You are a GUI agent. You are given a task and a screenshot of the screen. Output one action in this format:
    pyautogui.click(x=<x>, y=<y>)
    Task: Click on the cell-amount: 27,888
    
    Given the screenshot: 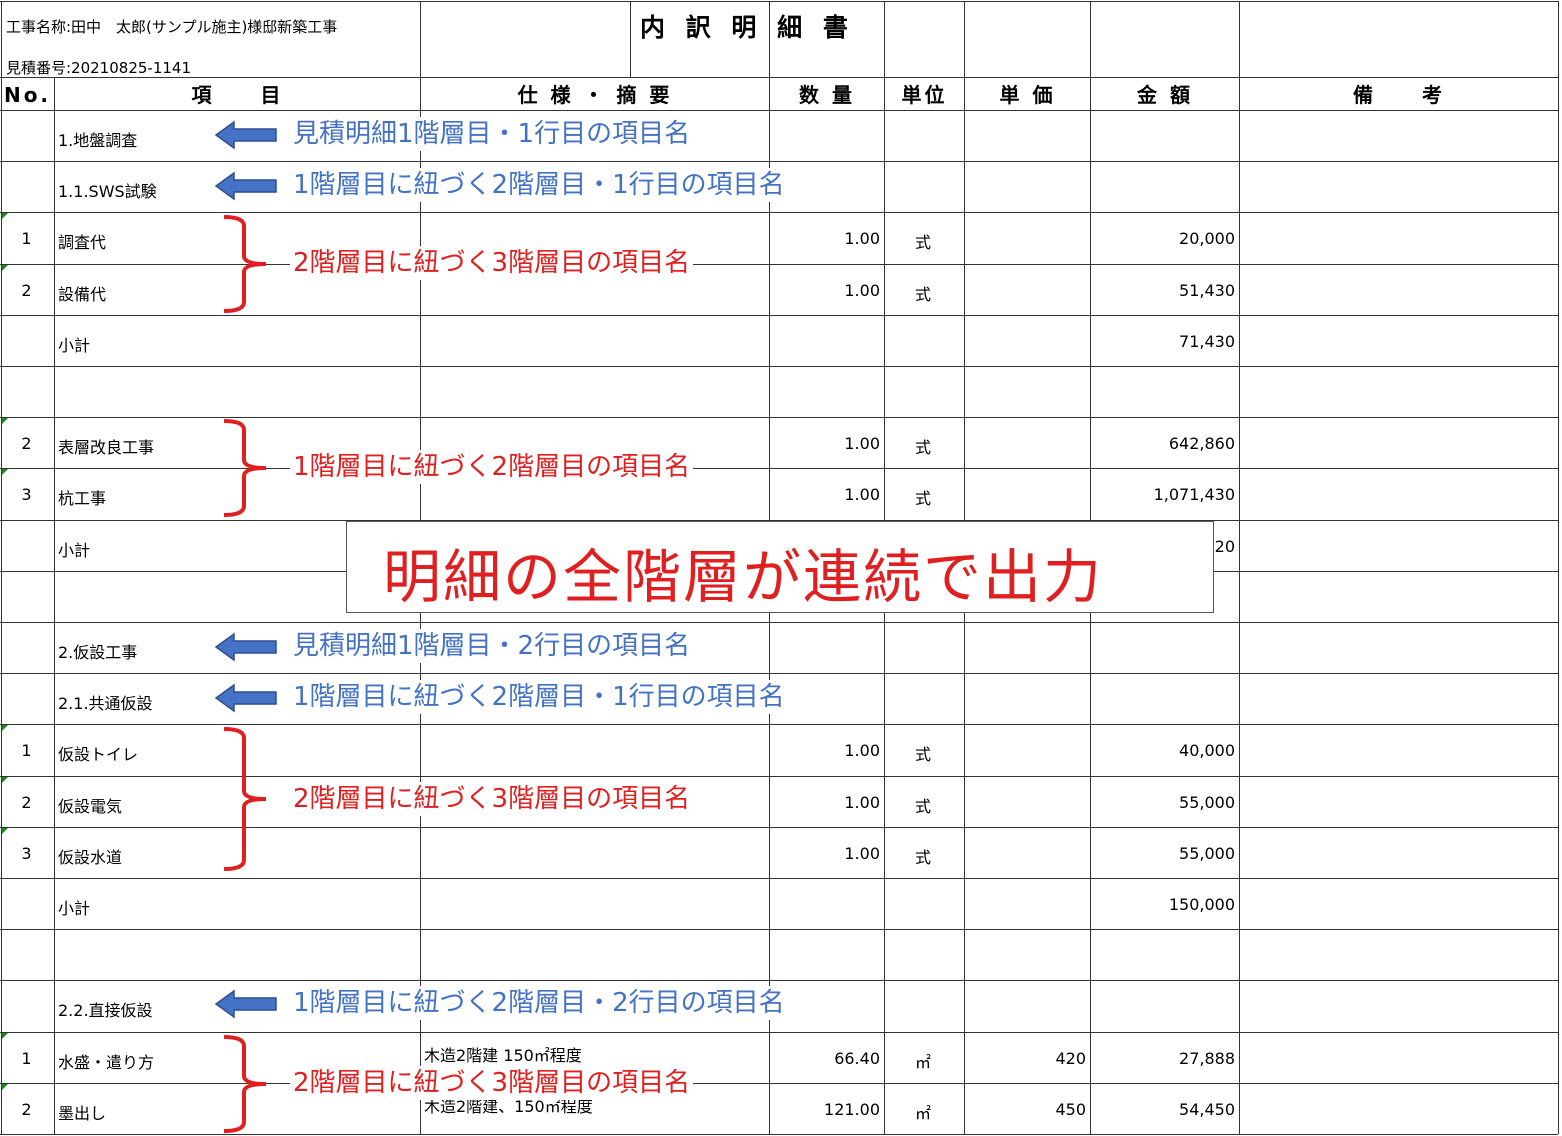 What is the action you would take?
    pyautogui.click(x=1163, y=1060)
    